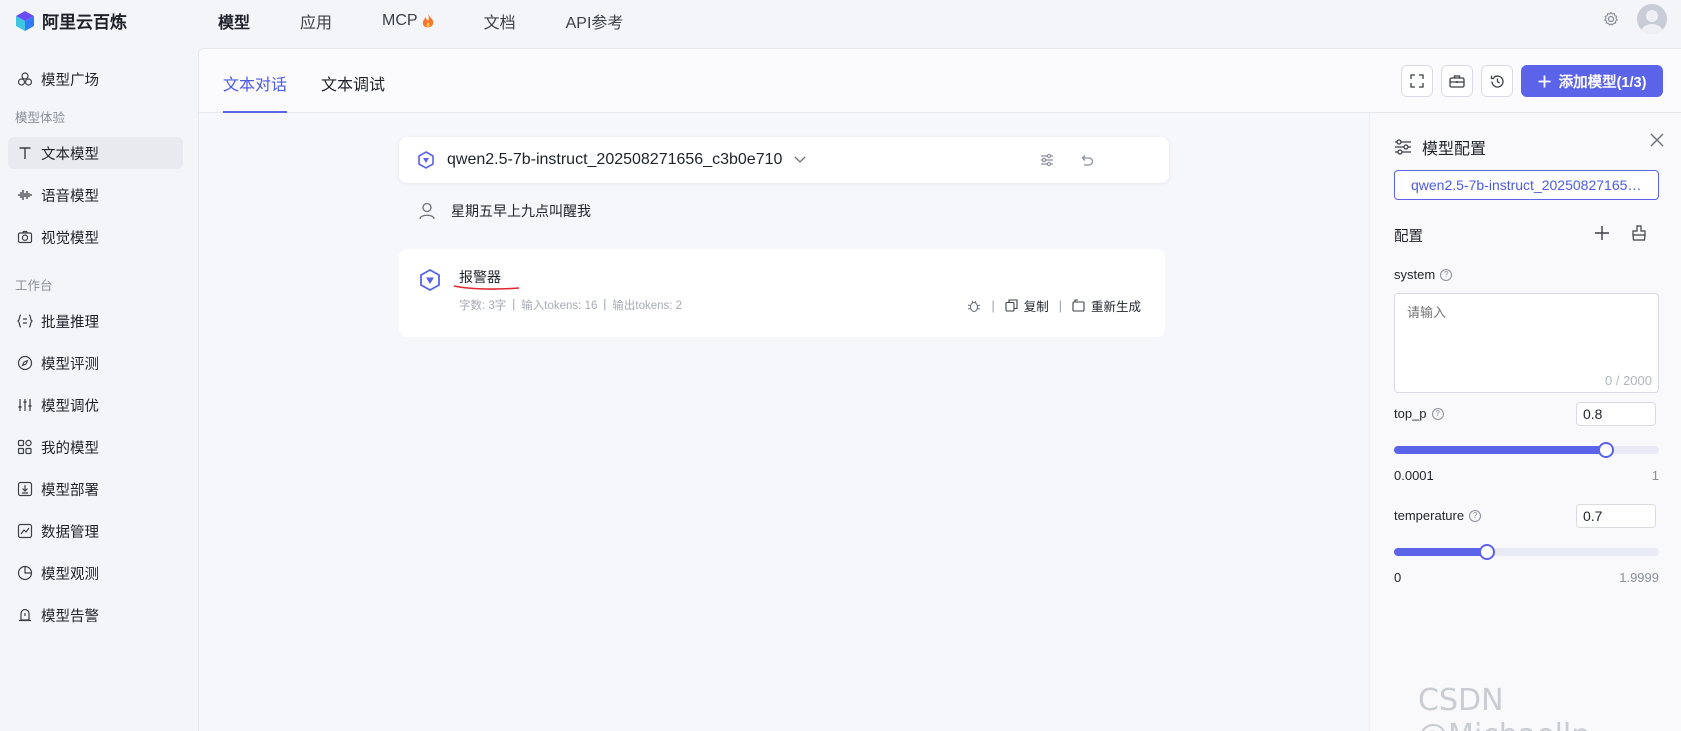  What do you see at coordinates (1078, 305) in the screenshot?
I see `regenerate-icon` at bounding box center [1078, 305].